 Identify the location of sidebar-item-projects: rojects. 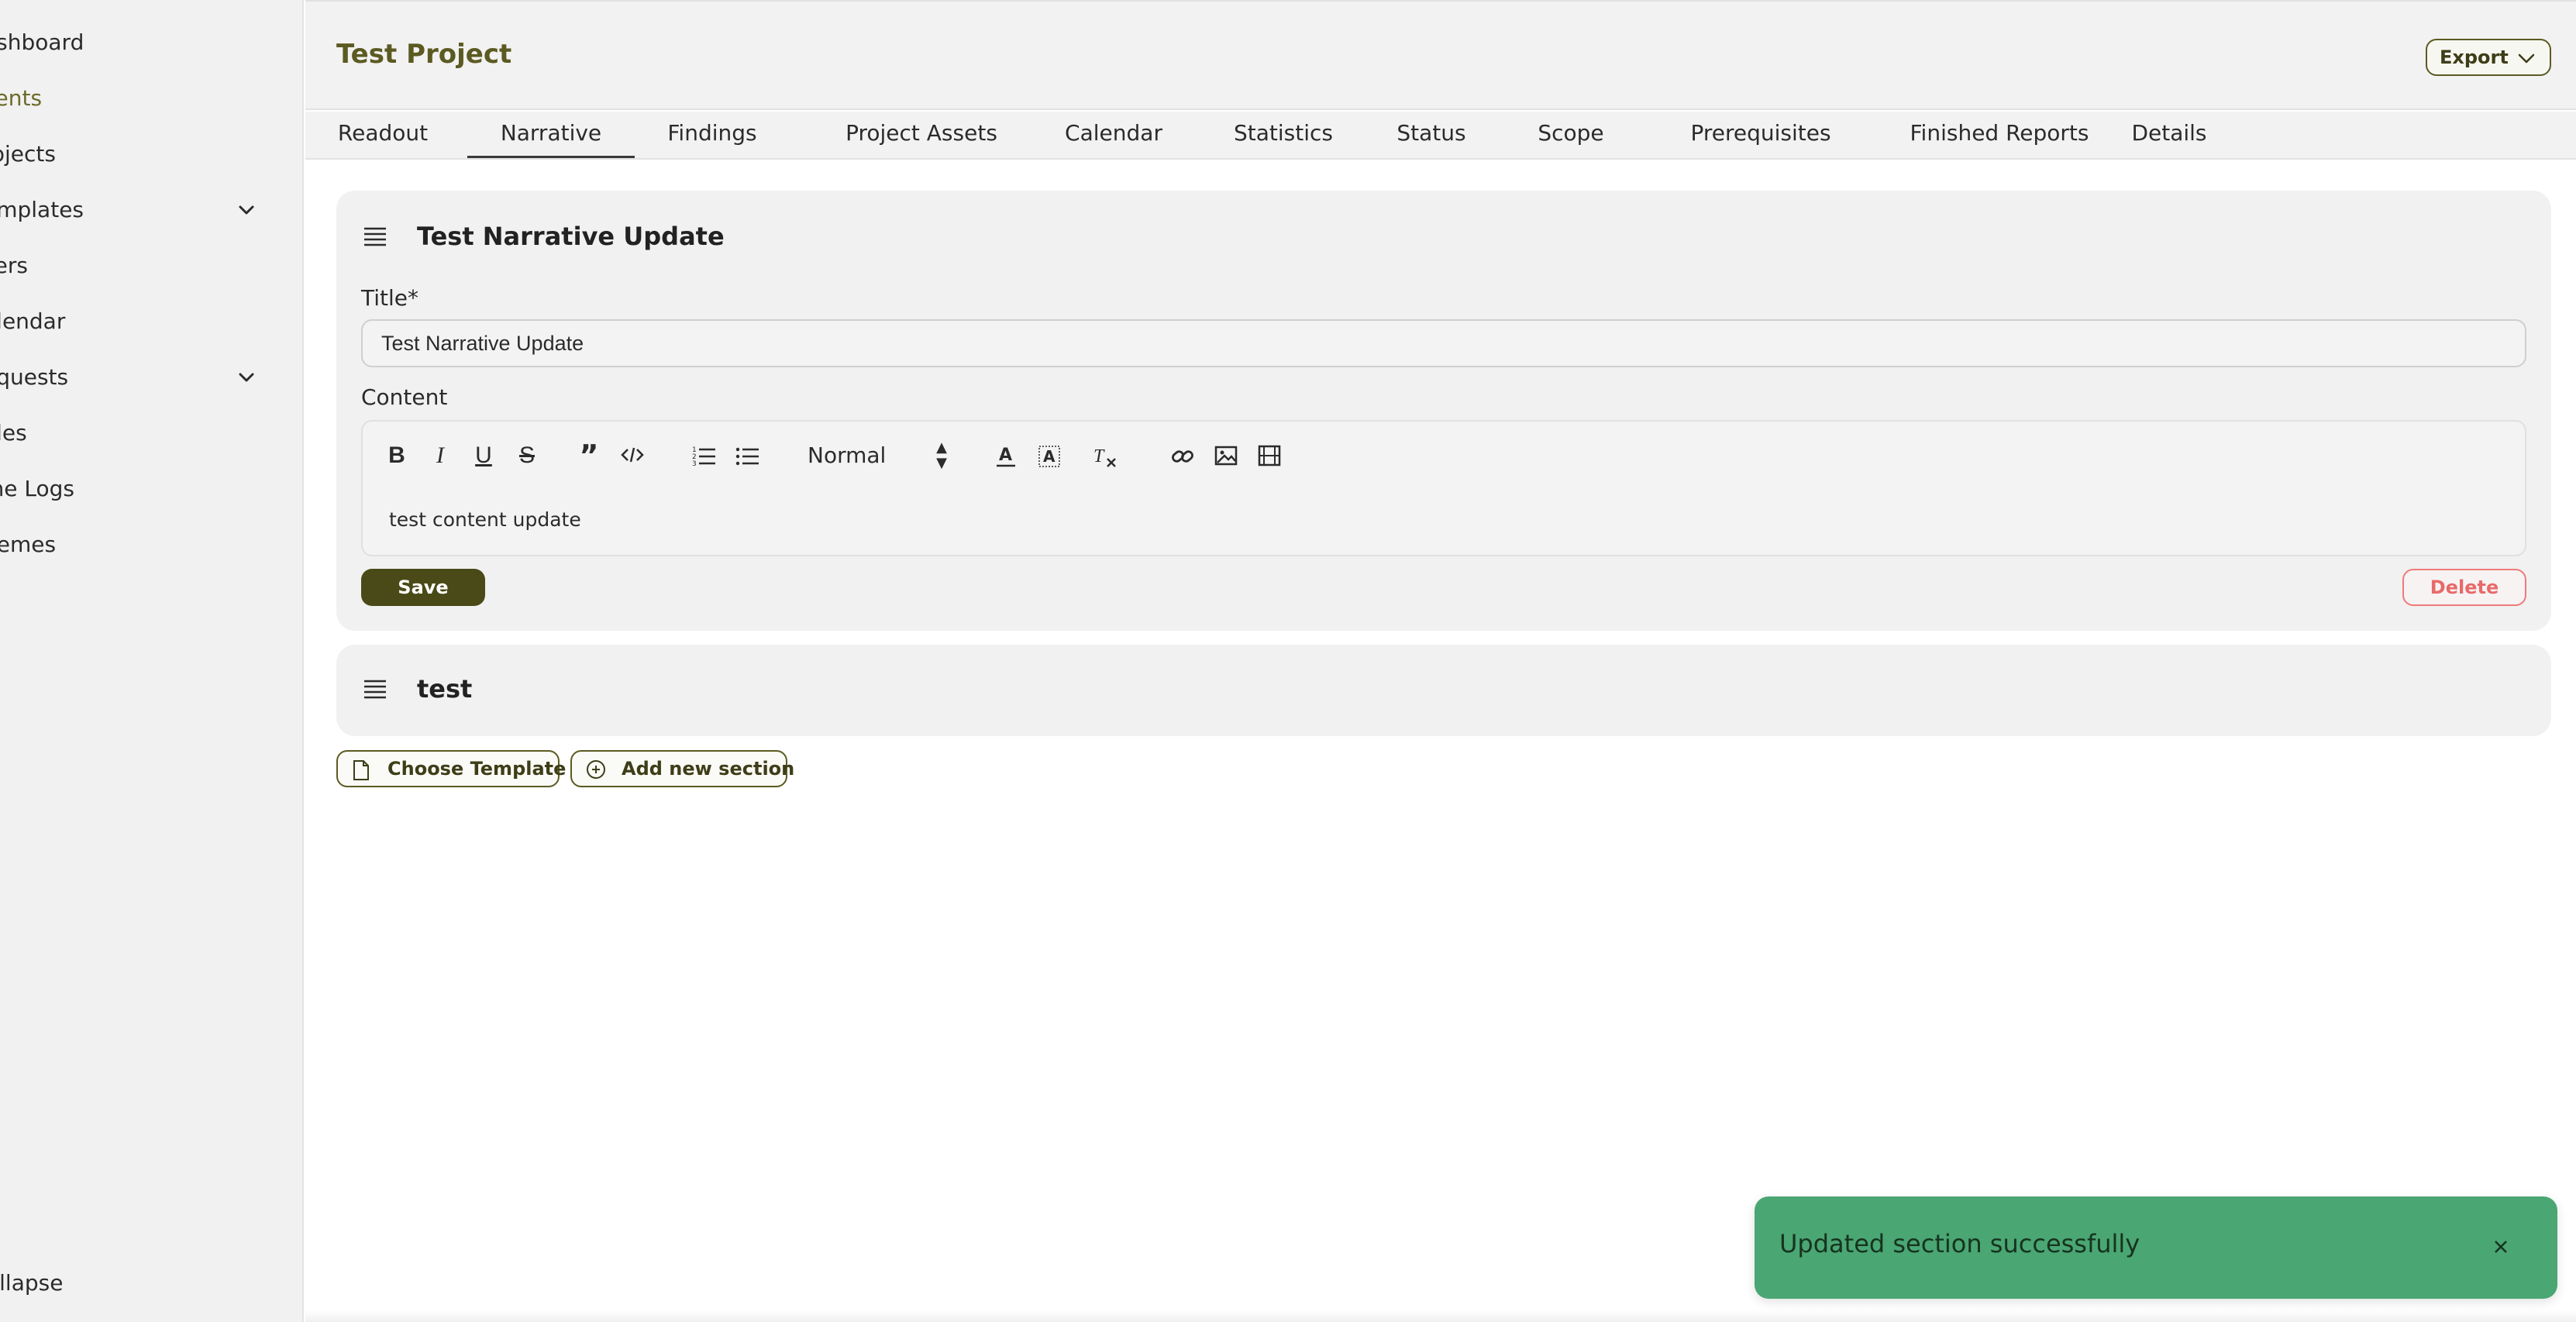
(142, 154).